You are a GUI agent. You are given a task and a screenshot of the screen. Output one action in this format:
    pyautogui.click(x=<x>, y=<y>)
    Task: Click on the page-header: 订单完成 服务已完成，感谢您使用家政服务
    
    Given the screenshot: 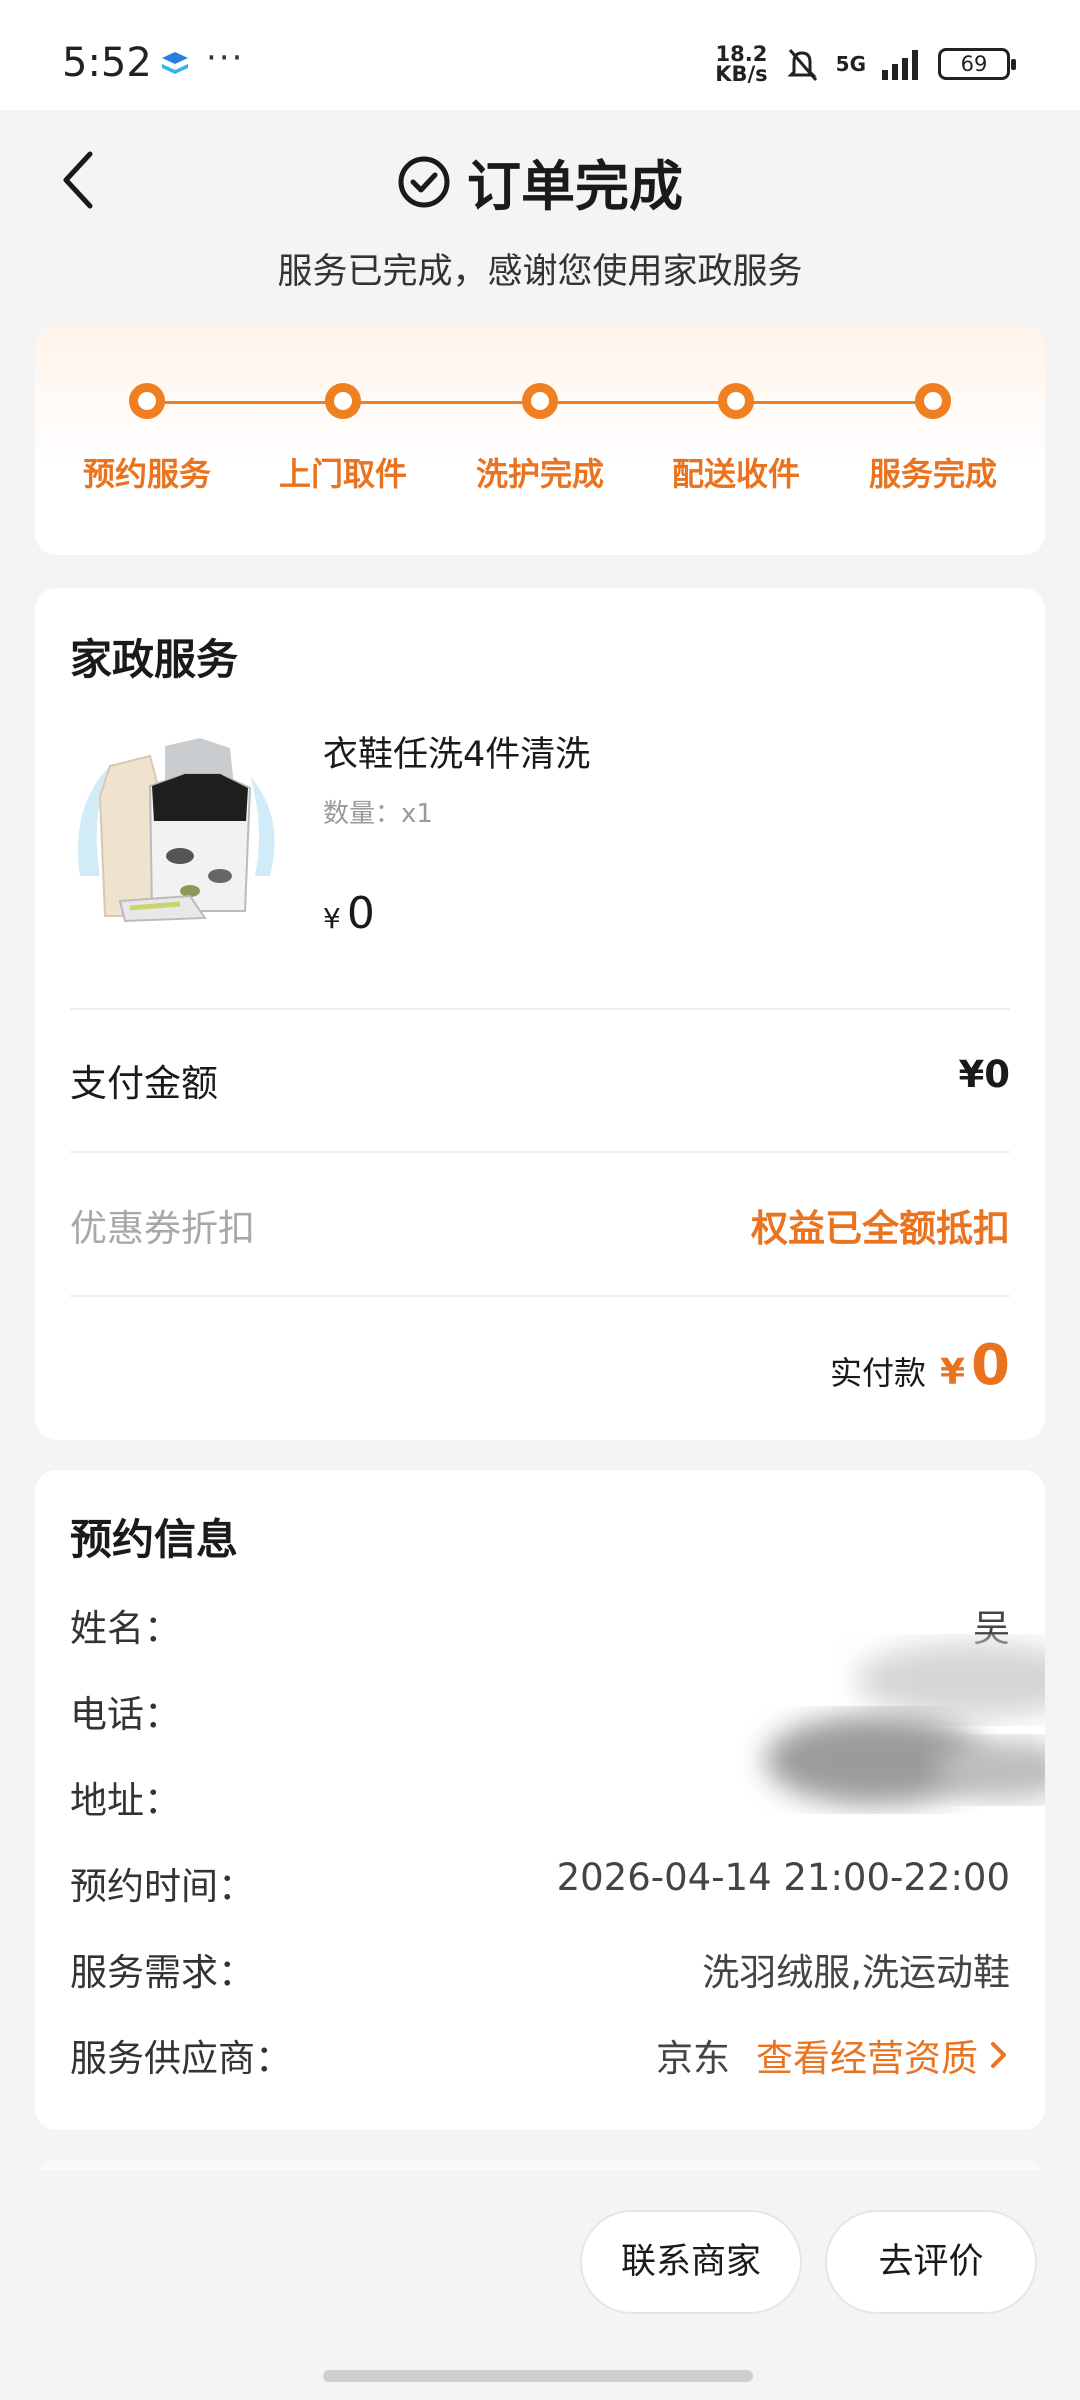 What is the action you would take?
    pyautogui.click(x=540, y=210)
    